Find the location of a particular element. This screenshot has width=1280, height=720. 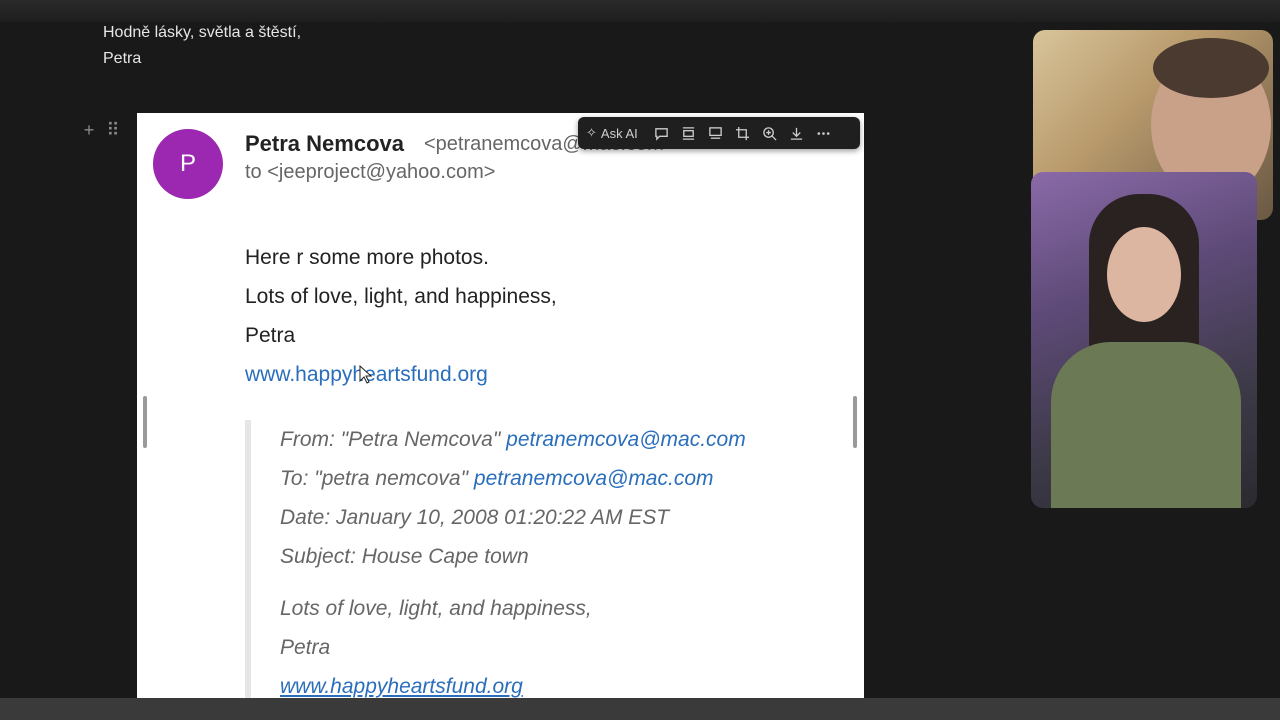

comment-icon is located at coordinates (661, 133).